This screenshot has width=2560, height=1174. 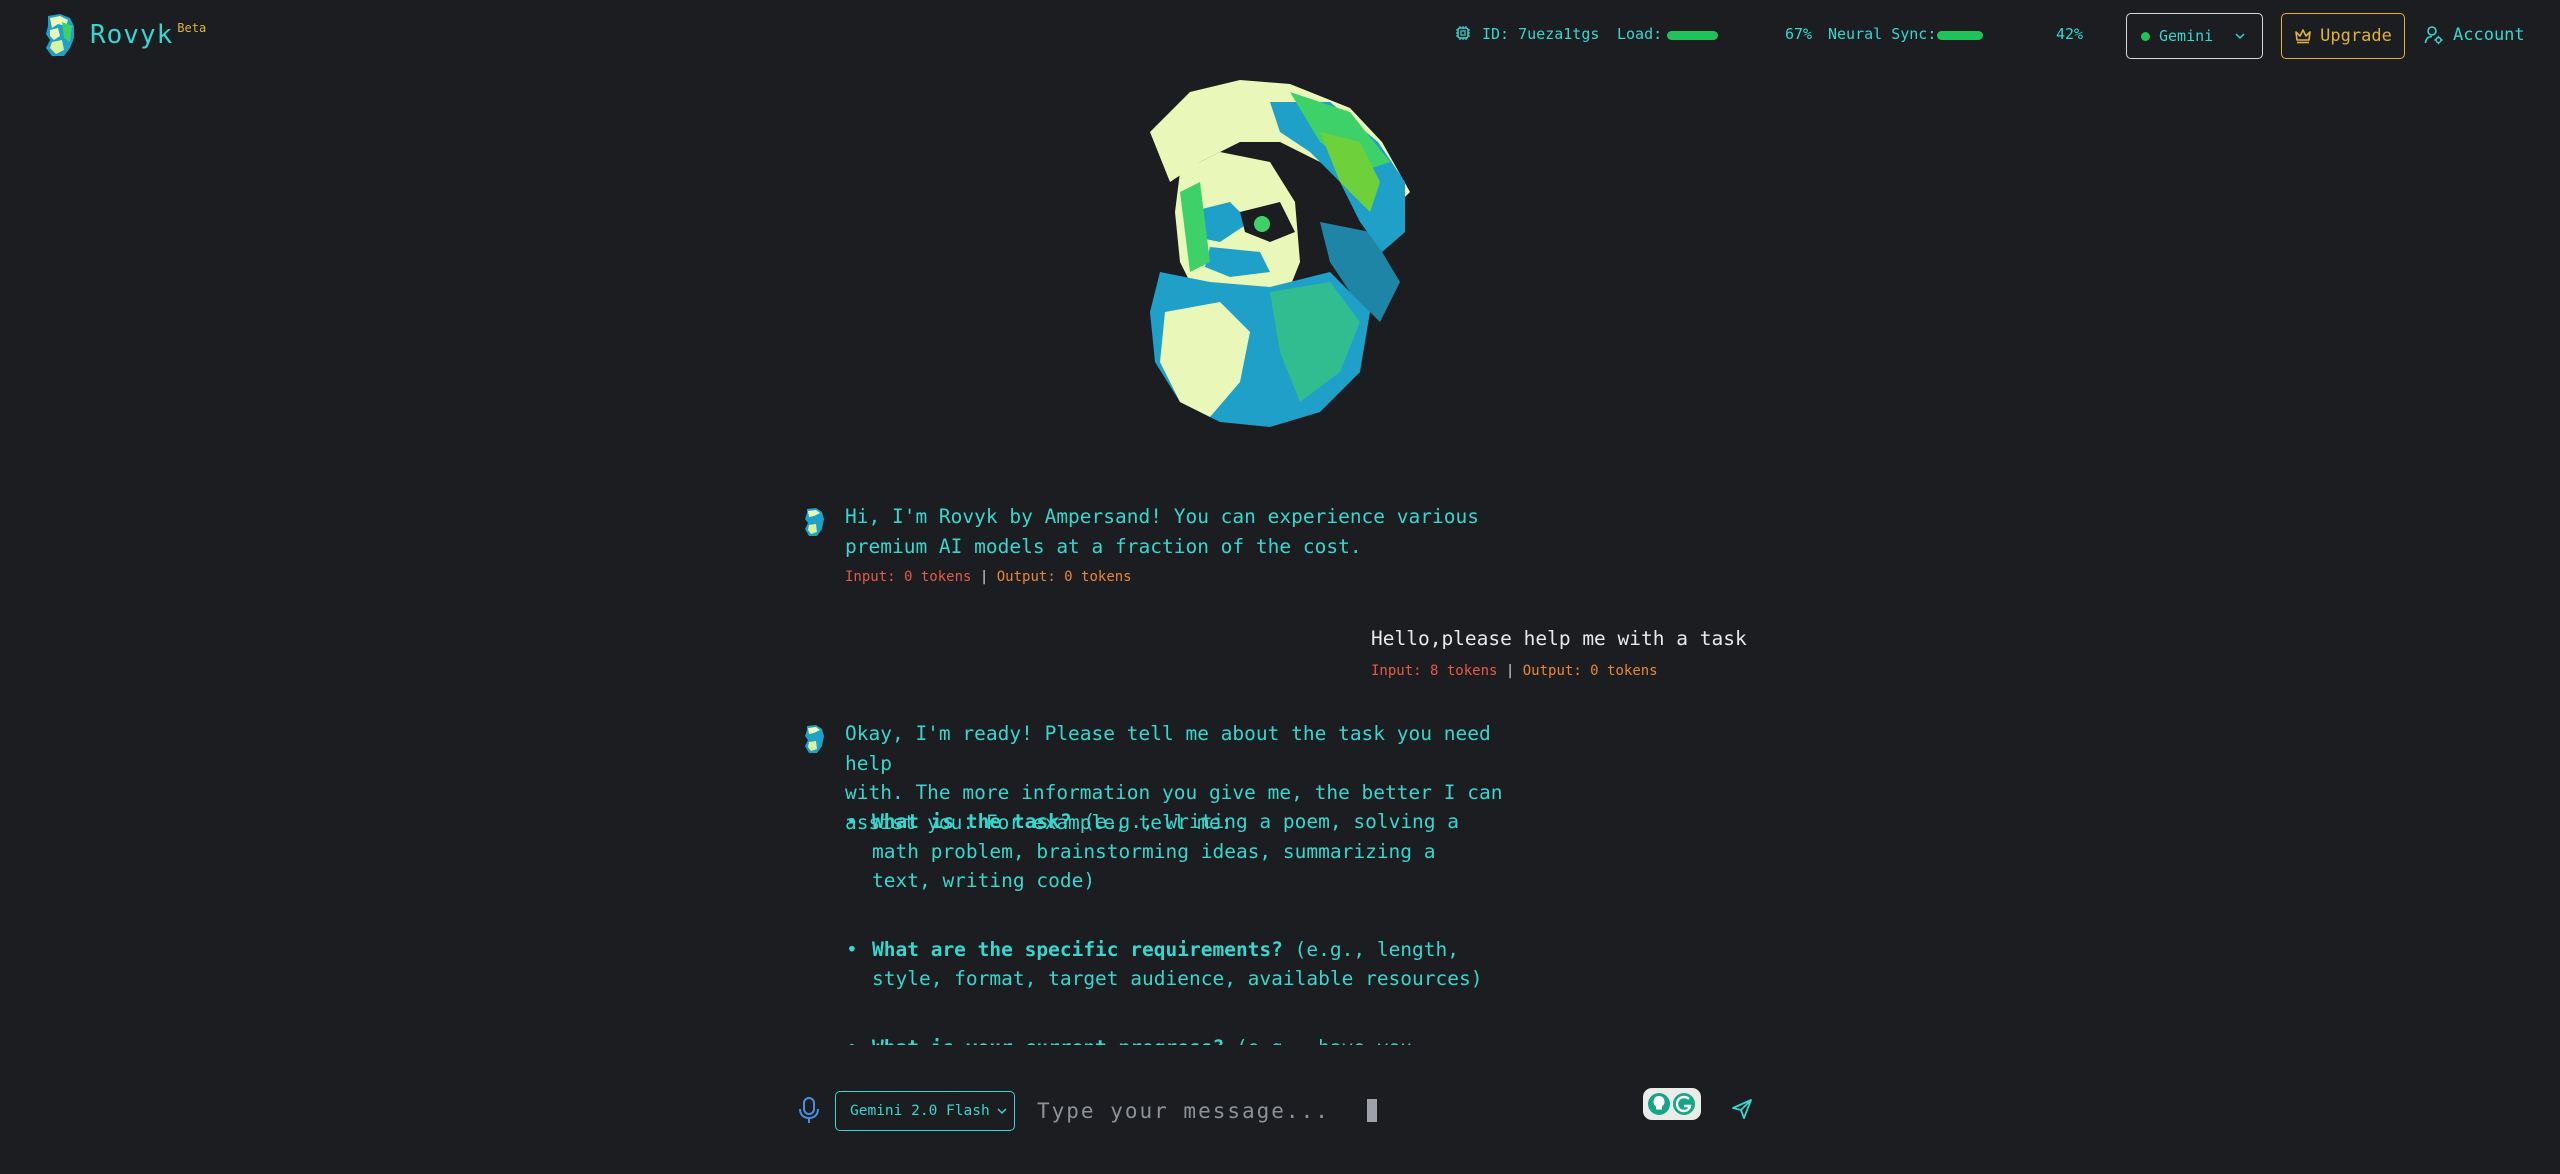 What do you see at coordinates (1799, 34) in the screenshot?
I see `load-value: 67%` at bounding box center [1799, 34].